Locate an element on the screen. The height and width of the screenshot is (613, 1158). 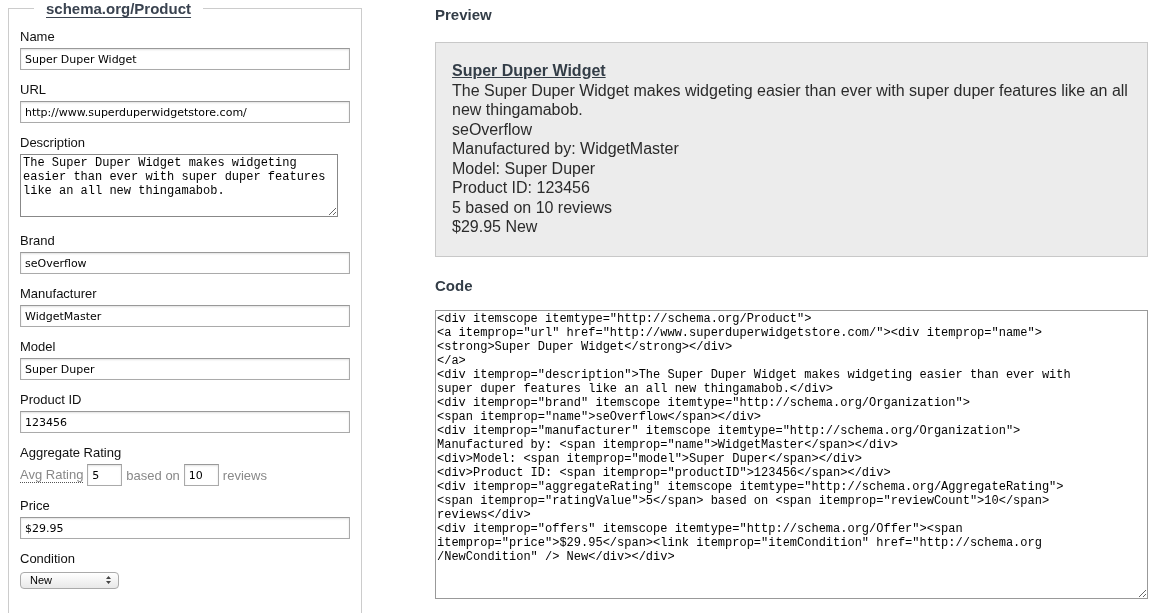
review-count-field: 10 is located at coordinates (201, 475).